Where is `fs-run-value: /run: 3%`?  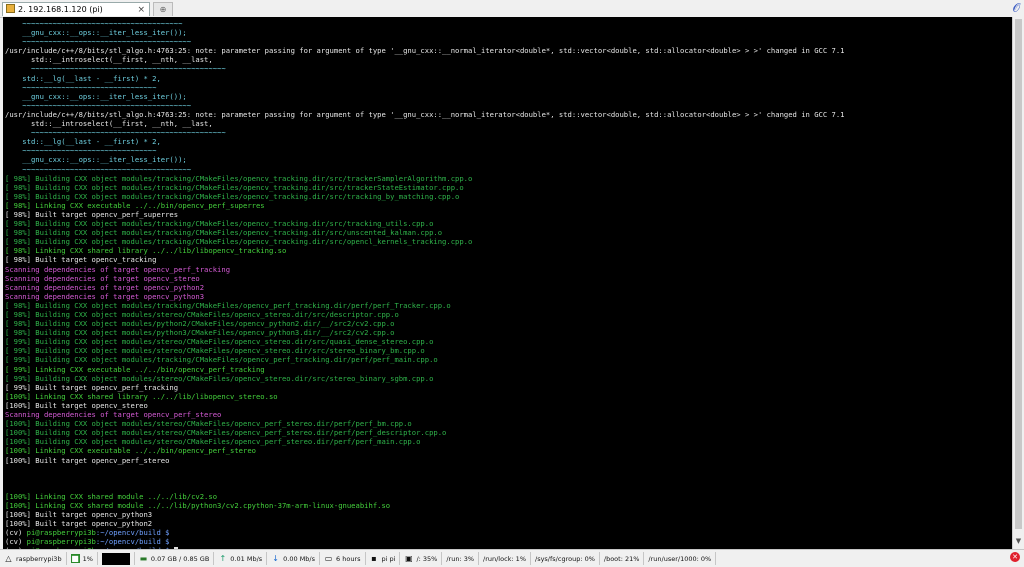
fs-run-value: /run: 3% is located at coordinates (460, 558).